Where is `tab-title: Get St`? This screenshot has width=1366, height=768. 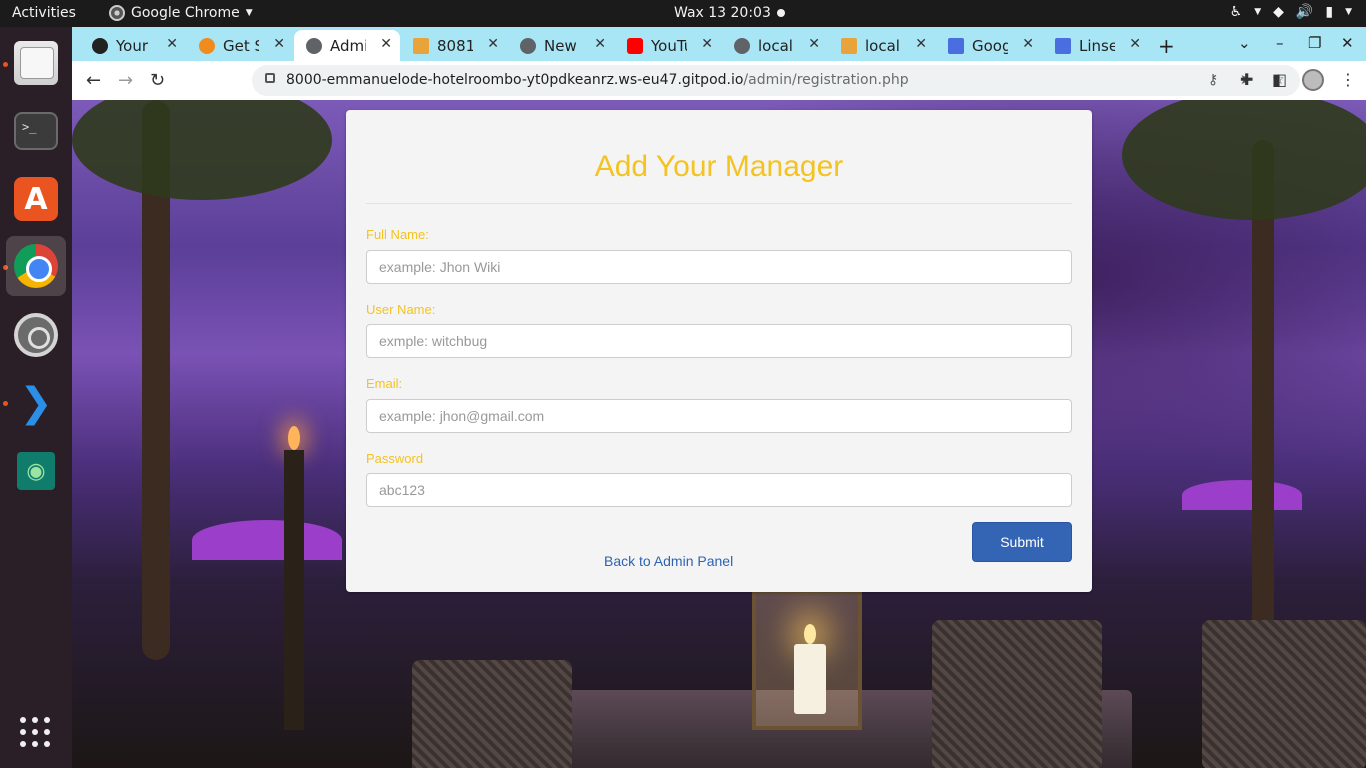 tab-title: Get St is located at coordinates (241, 45).